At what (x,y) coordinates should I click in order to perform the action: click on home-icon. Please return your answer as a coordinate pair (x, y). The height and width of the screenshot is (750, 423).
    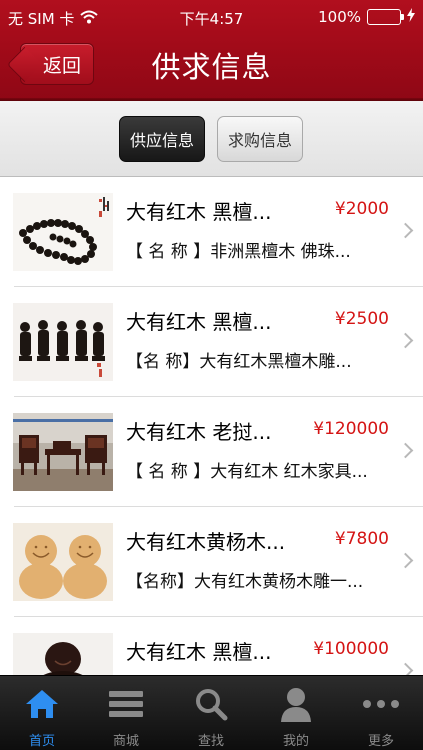
    Looking at the image, I should click on (42, 704).